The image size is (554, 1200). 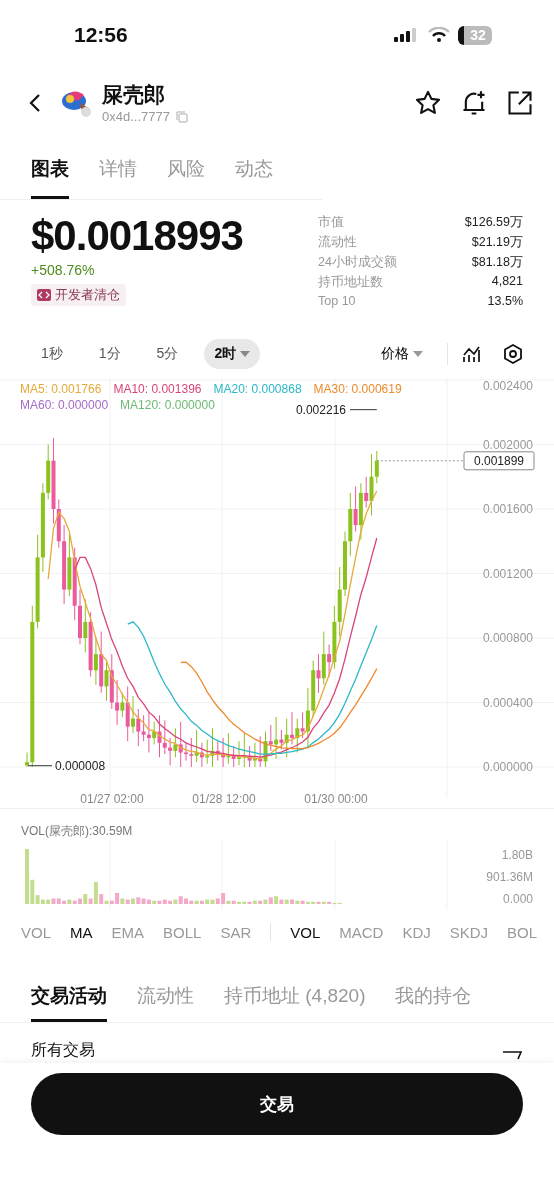 I want to click on stat-label: 24小时成交额, so click(x=357, y=262).